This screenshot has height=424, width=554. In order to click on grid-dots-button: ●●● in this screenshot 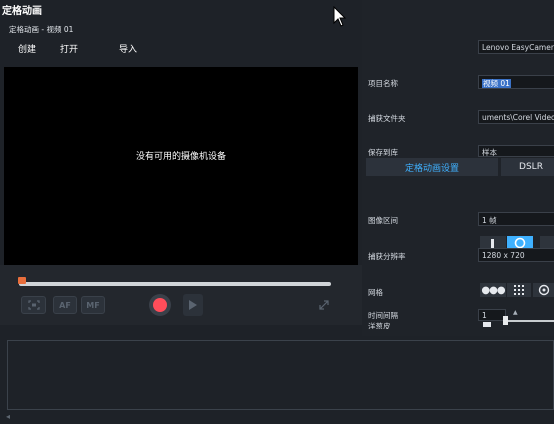, I will do `click(493, 290)`.